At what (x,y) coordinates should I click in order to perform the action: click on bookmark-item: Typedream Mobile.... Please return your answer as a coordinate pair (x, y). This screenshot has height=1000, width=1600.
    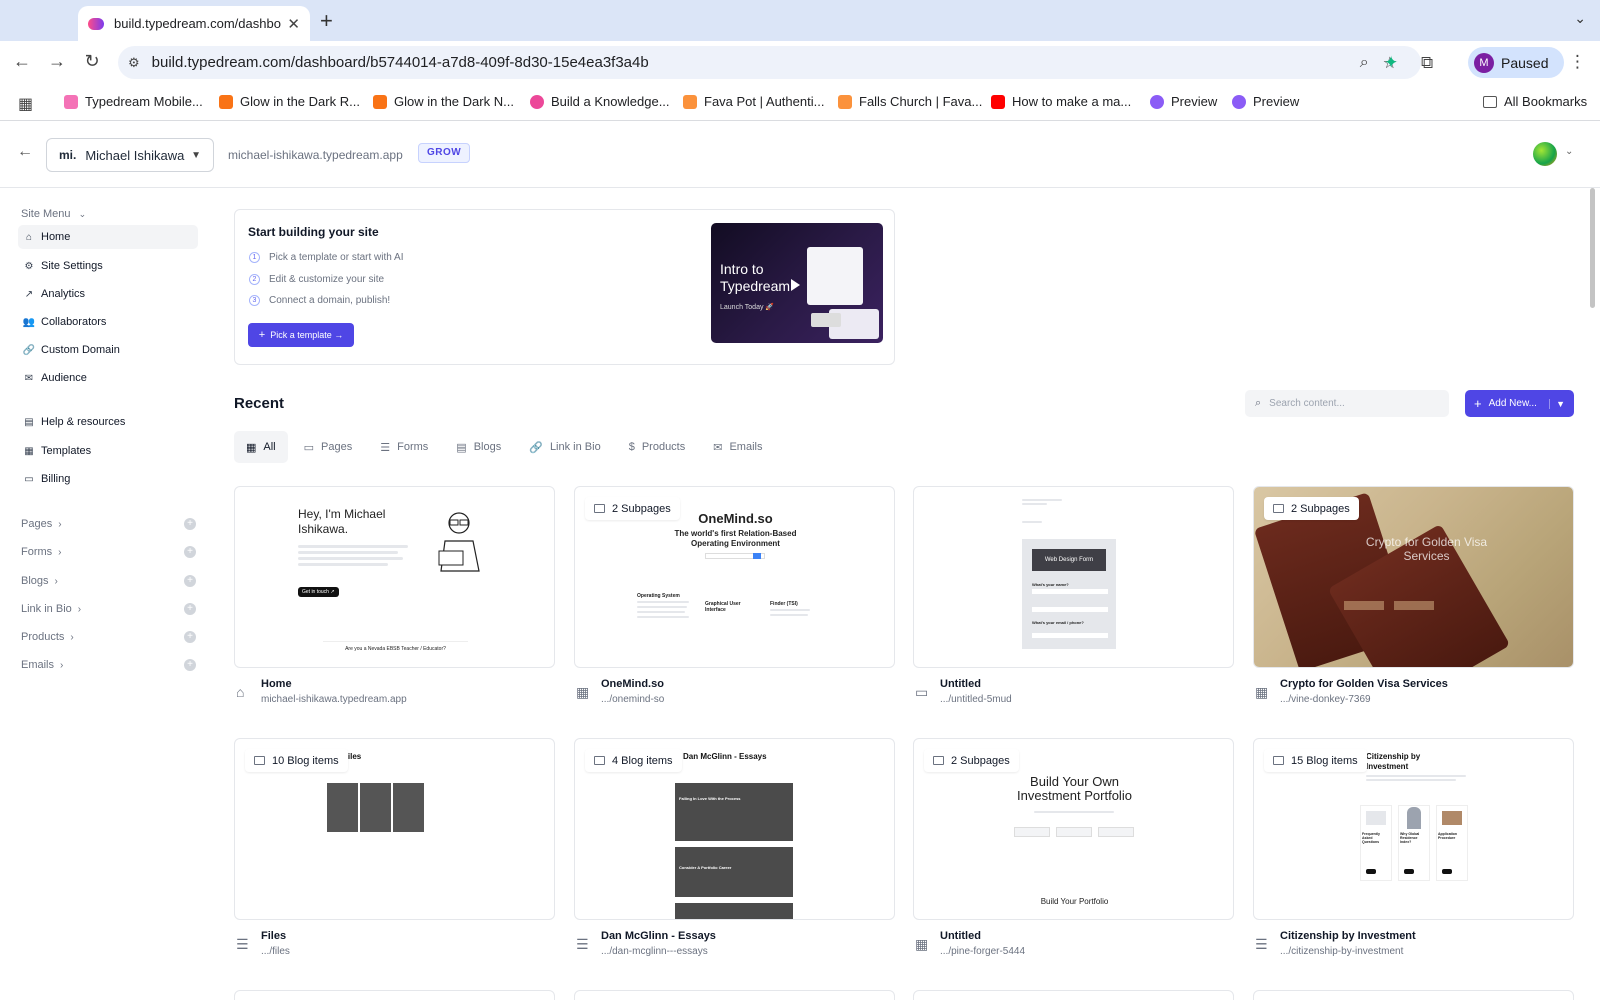
    Looking at the image, I should click on (133, 101).